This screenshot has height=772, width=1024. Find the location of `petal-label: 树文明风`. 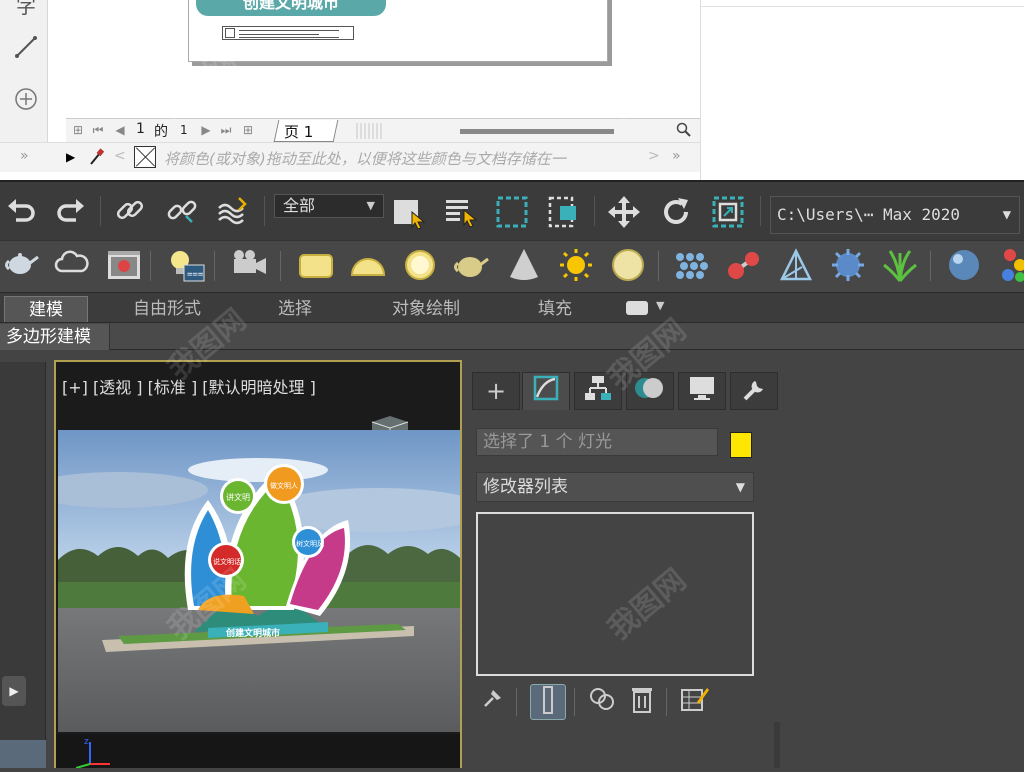

petal-label: 树文明风 is located at coordinates (310, 543).